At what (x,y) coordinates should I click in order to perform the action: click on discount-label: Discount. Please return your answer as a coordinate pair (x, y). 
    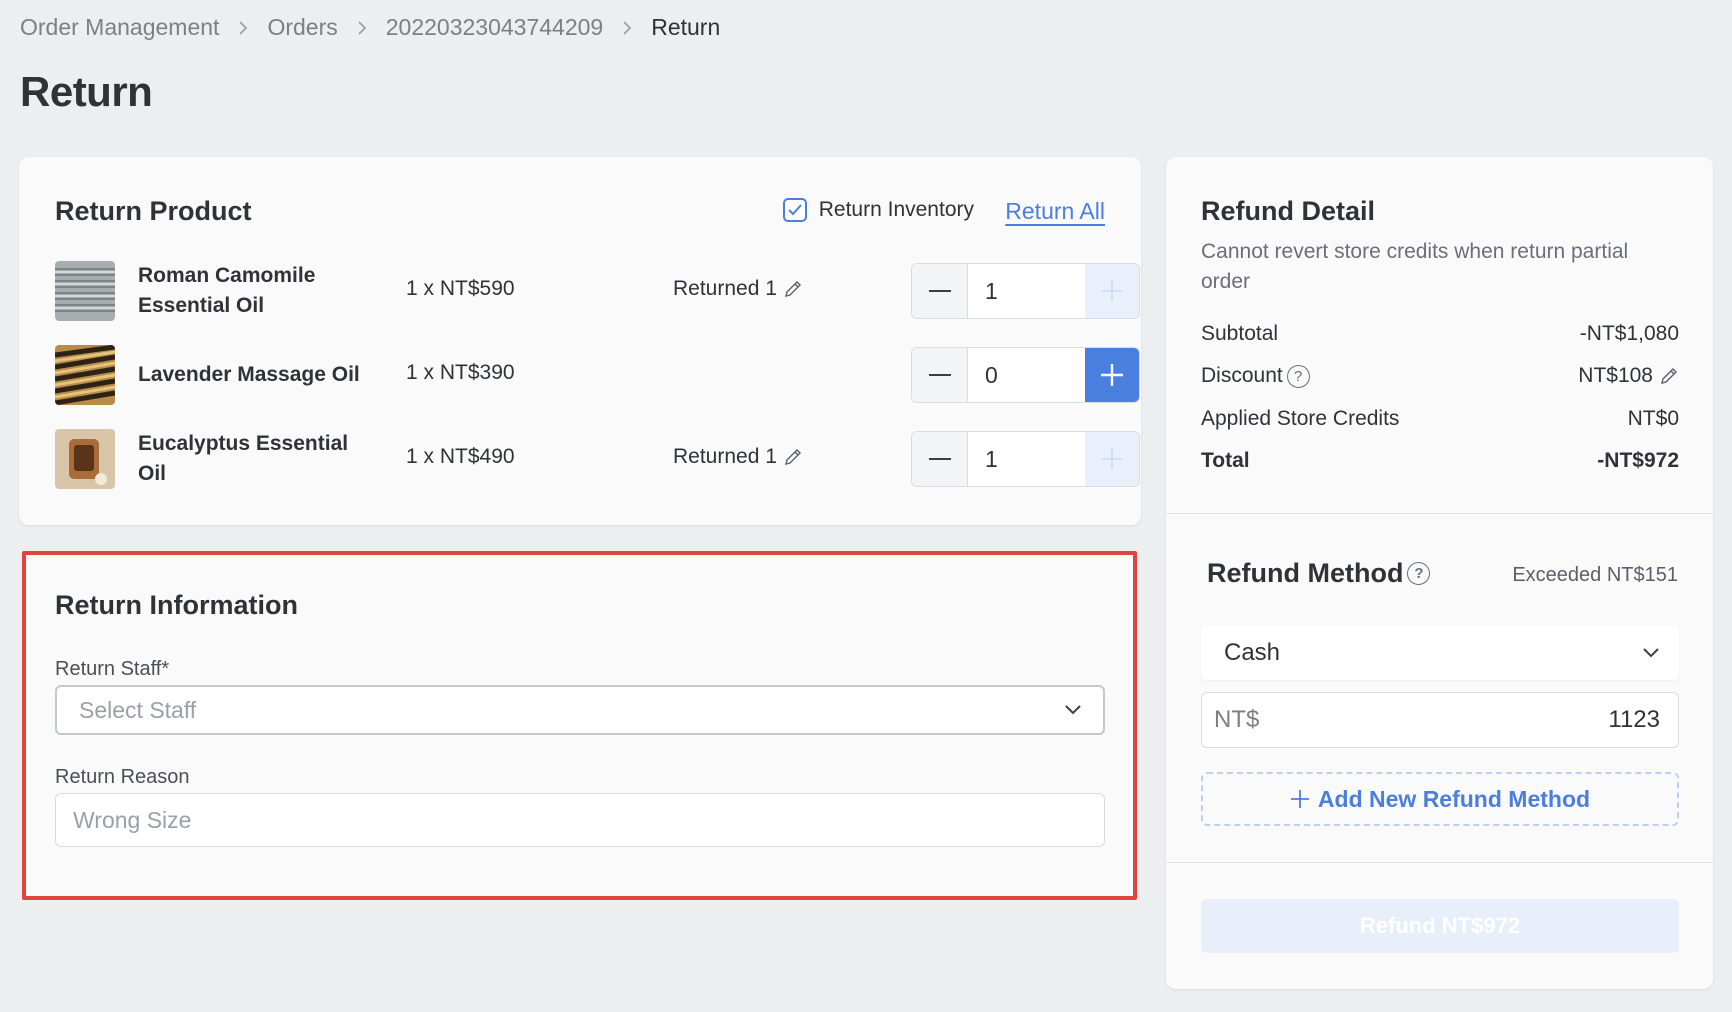
    Looking at the image, I should click on (1242, 375).